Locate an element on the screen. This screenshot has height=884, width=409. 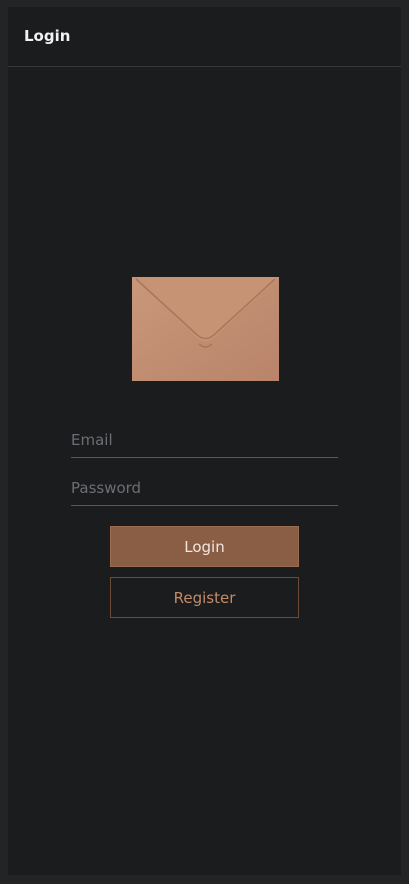
login-button-label: Login is located at coordinates (204, 546).